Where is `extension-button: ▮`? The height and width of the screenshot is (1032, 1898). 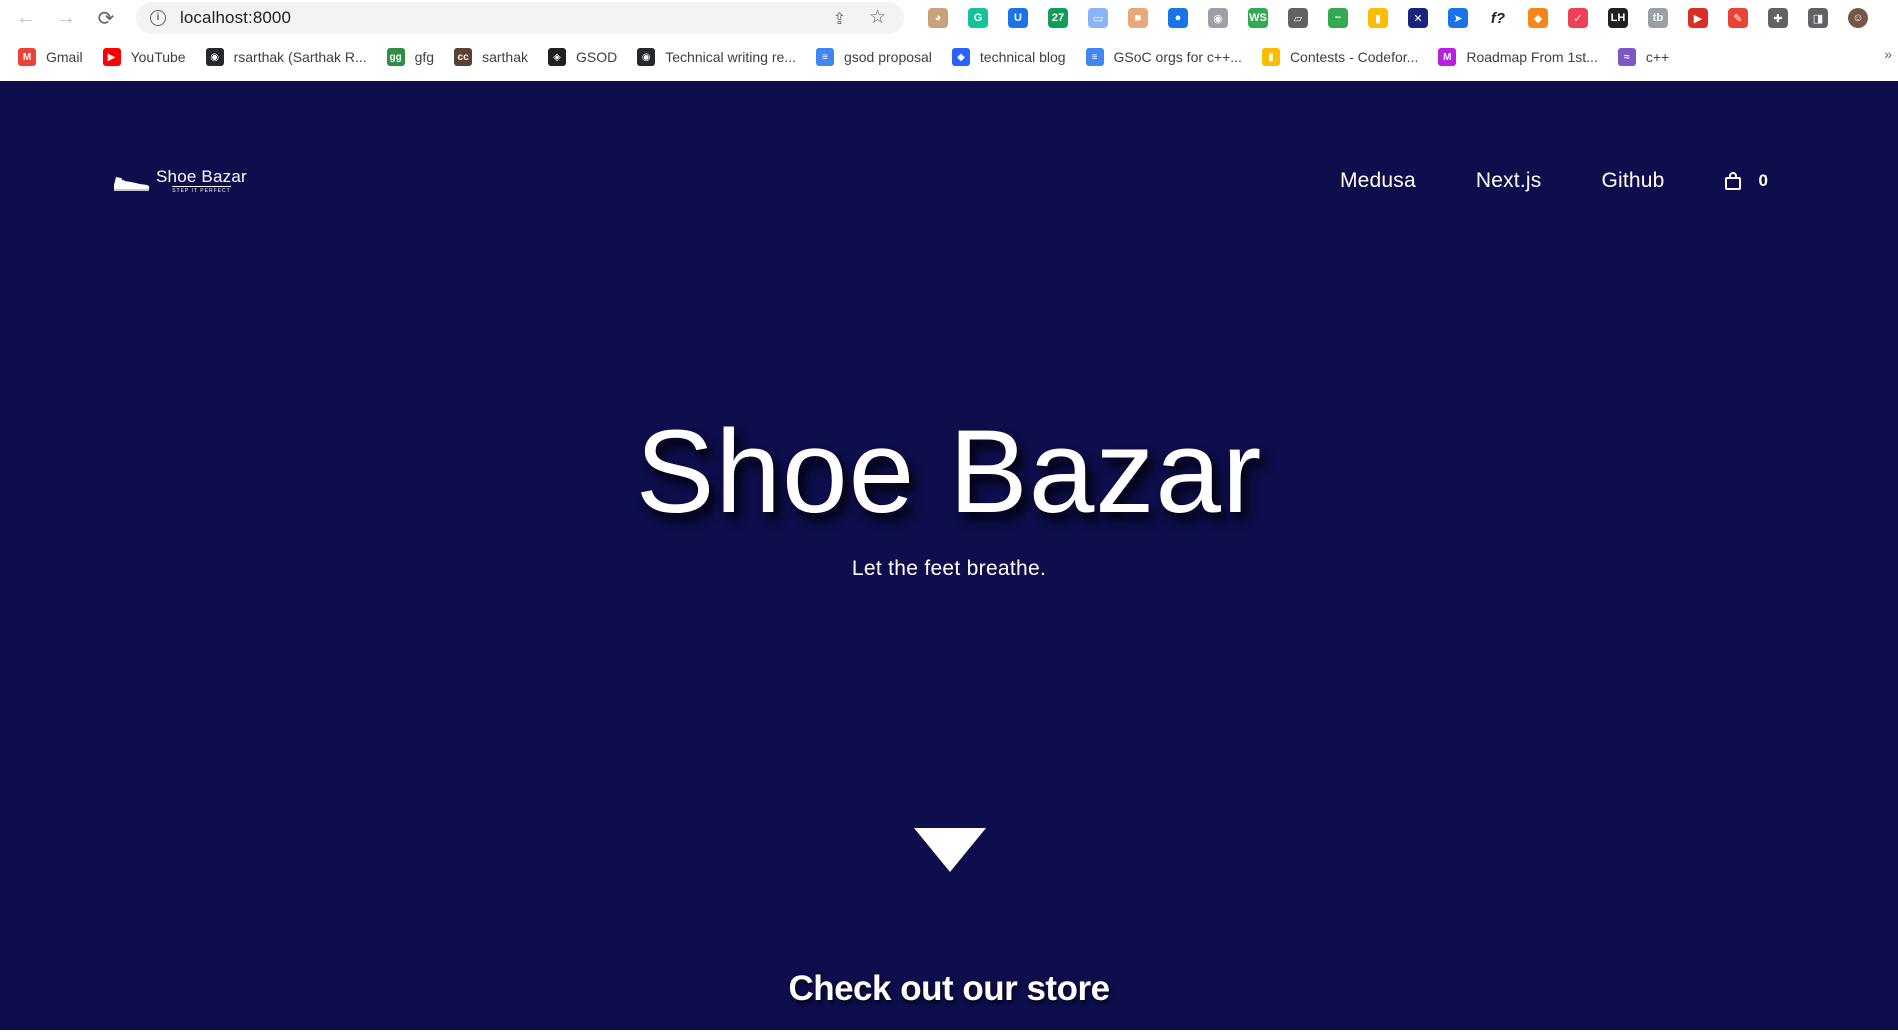
extension-button: ▮ is located at coordinates (1378, 18).